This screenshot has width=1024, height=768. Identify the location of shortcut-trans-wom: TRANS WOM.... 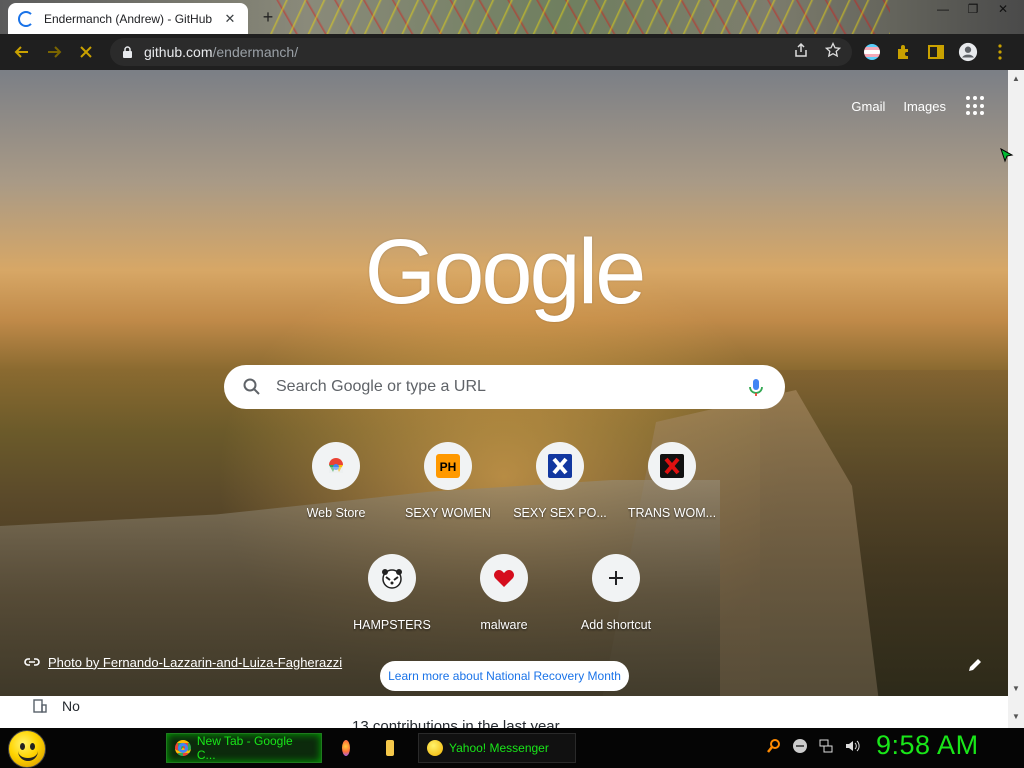
(672, 498).